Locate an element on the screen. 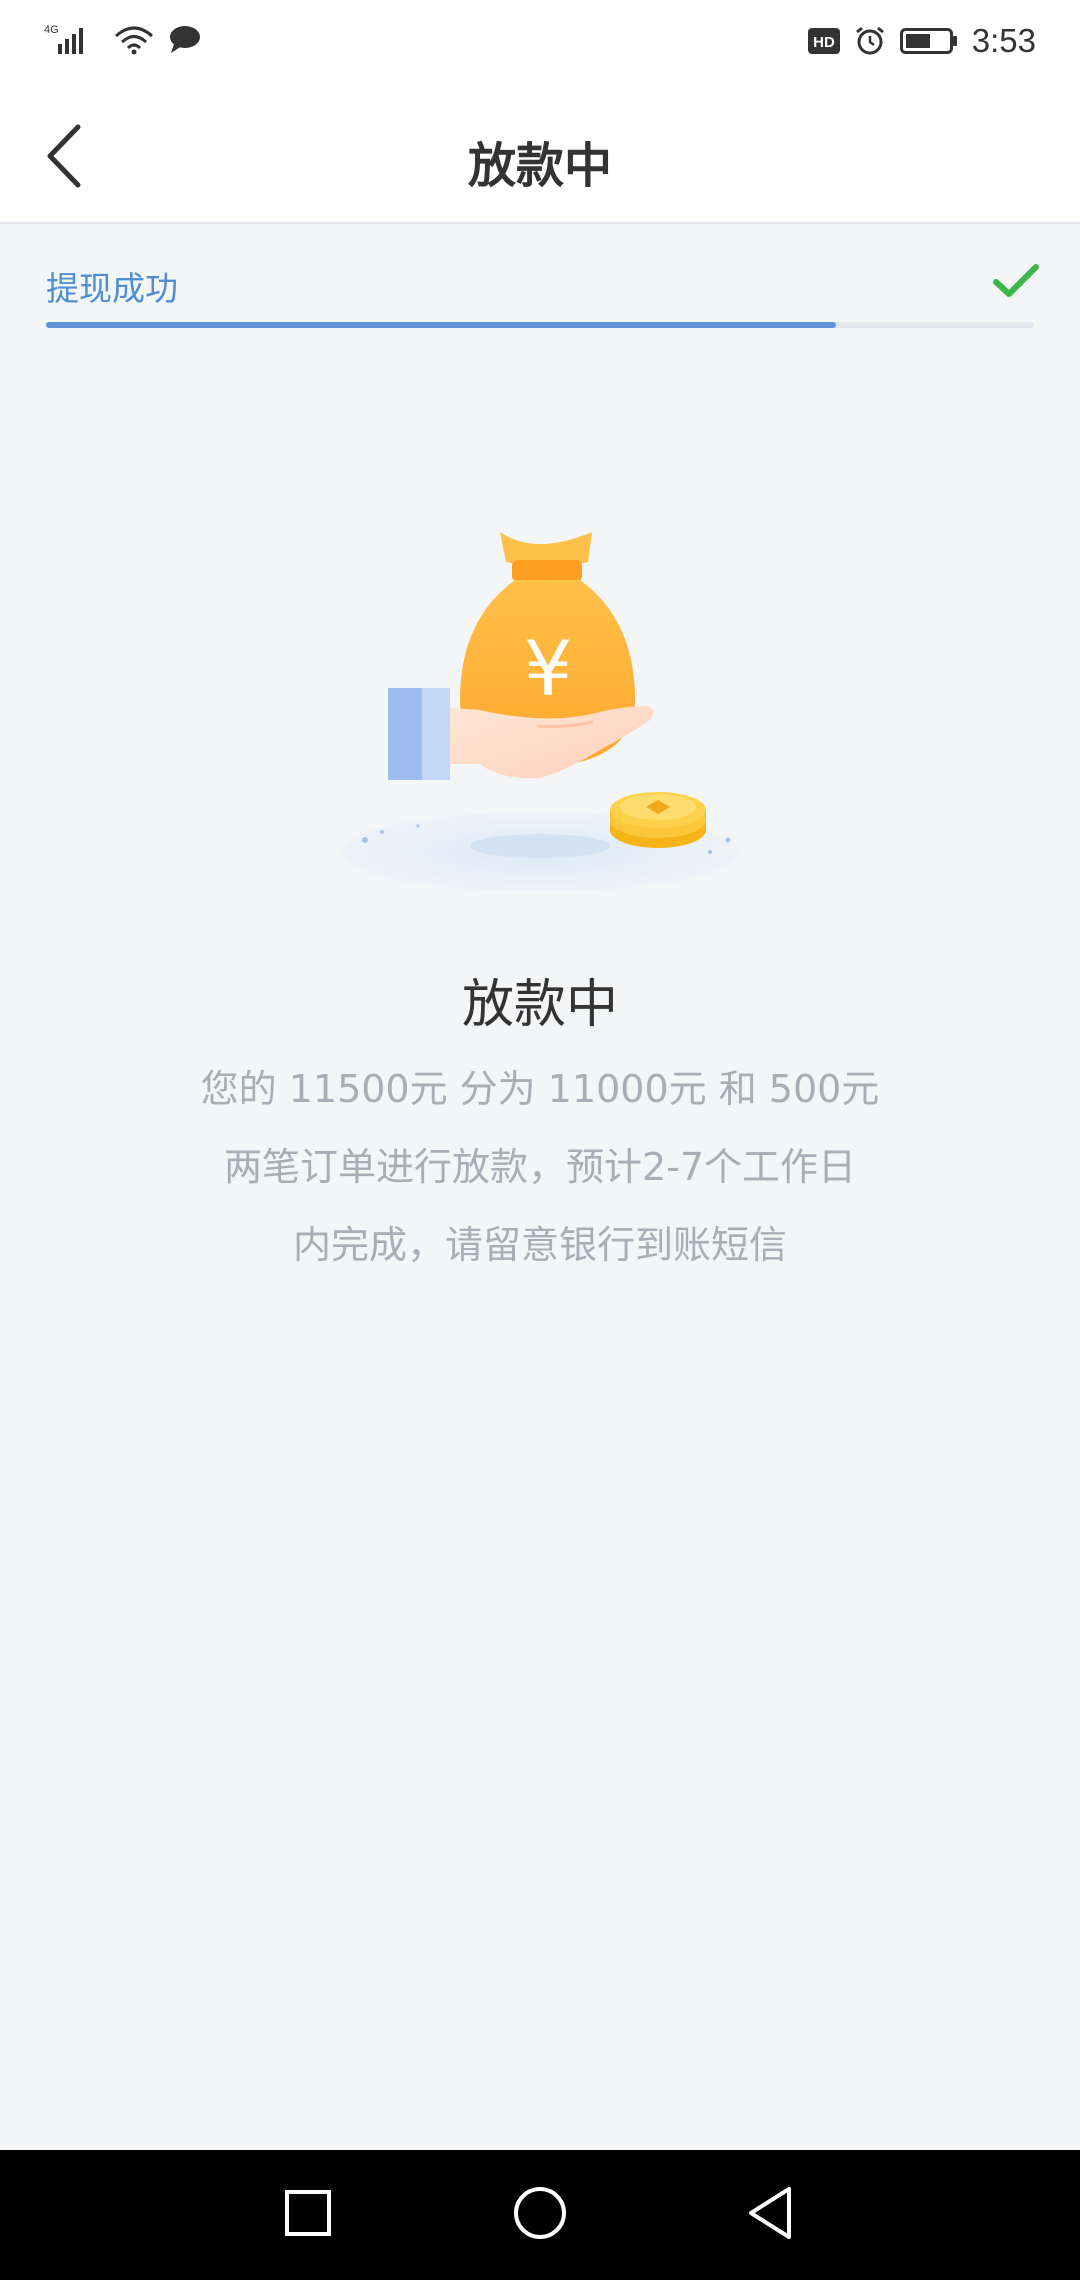 Image resolution: width=1080 pixels, height=2280 pixels. message-bubble-icon is located at coordinates (185, 39).